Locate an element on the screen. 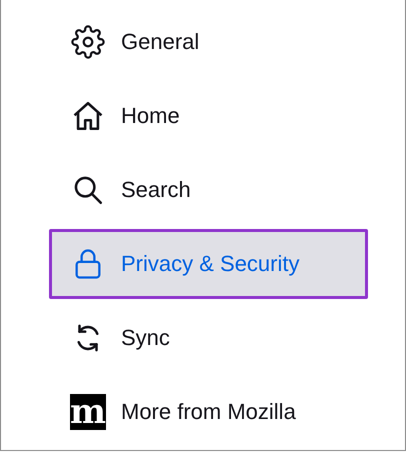 This screenshot has width=406, height=452. sidebar-item: m More from Mozilla is located at coordinates (208, 412).